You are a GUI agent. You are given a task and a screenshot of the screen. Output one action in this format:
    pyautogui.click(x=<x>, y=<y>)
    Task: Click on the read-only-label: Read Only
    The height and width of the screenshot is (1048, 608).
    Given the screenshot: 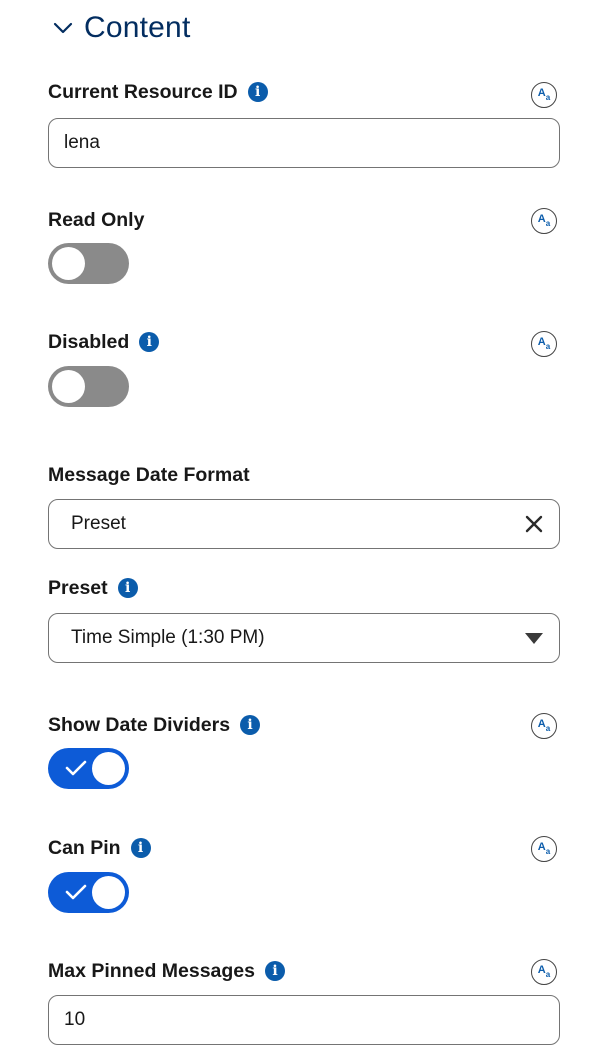 What is the action you would take?
    pyautogui.click(x=96, y=219)
    